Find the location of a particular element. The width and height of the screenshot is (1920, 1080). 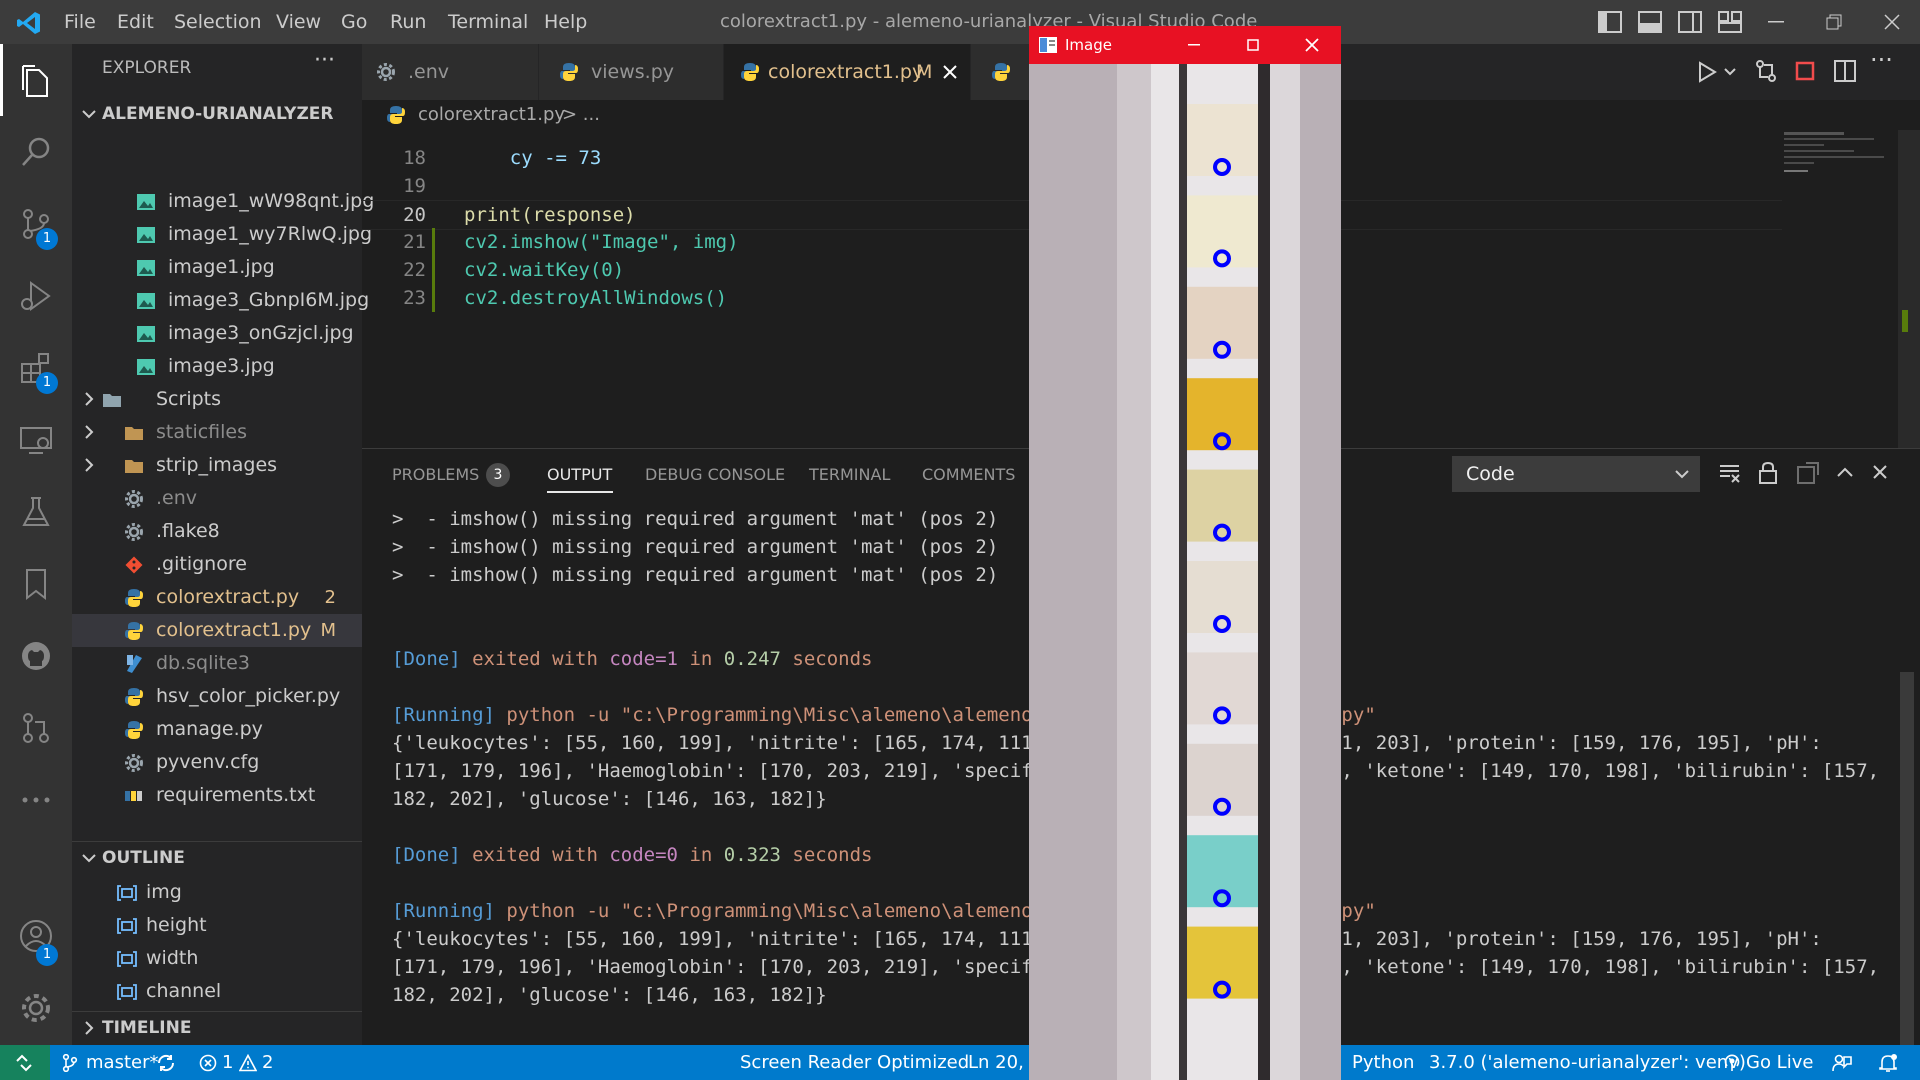

tab-close-icon is located at coordinates (950, 72).